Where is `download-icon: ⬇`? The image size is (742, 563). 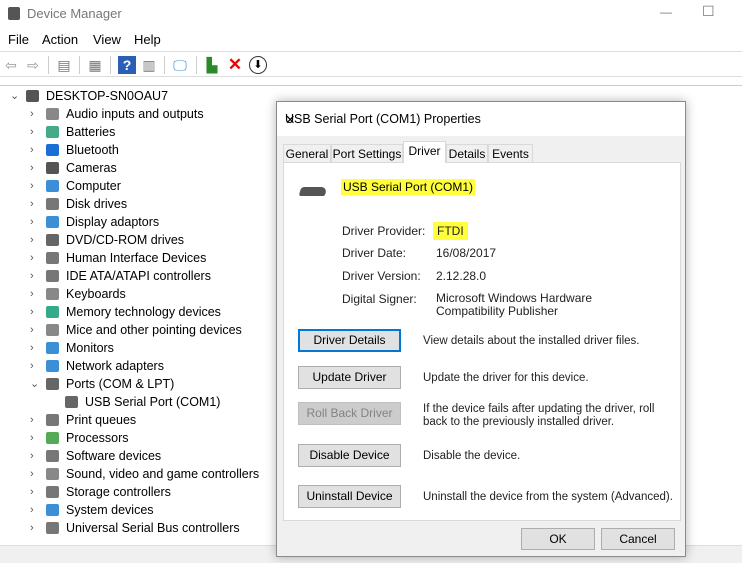
download-icon: ⬇ is located at coordinates (258, 65).